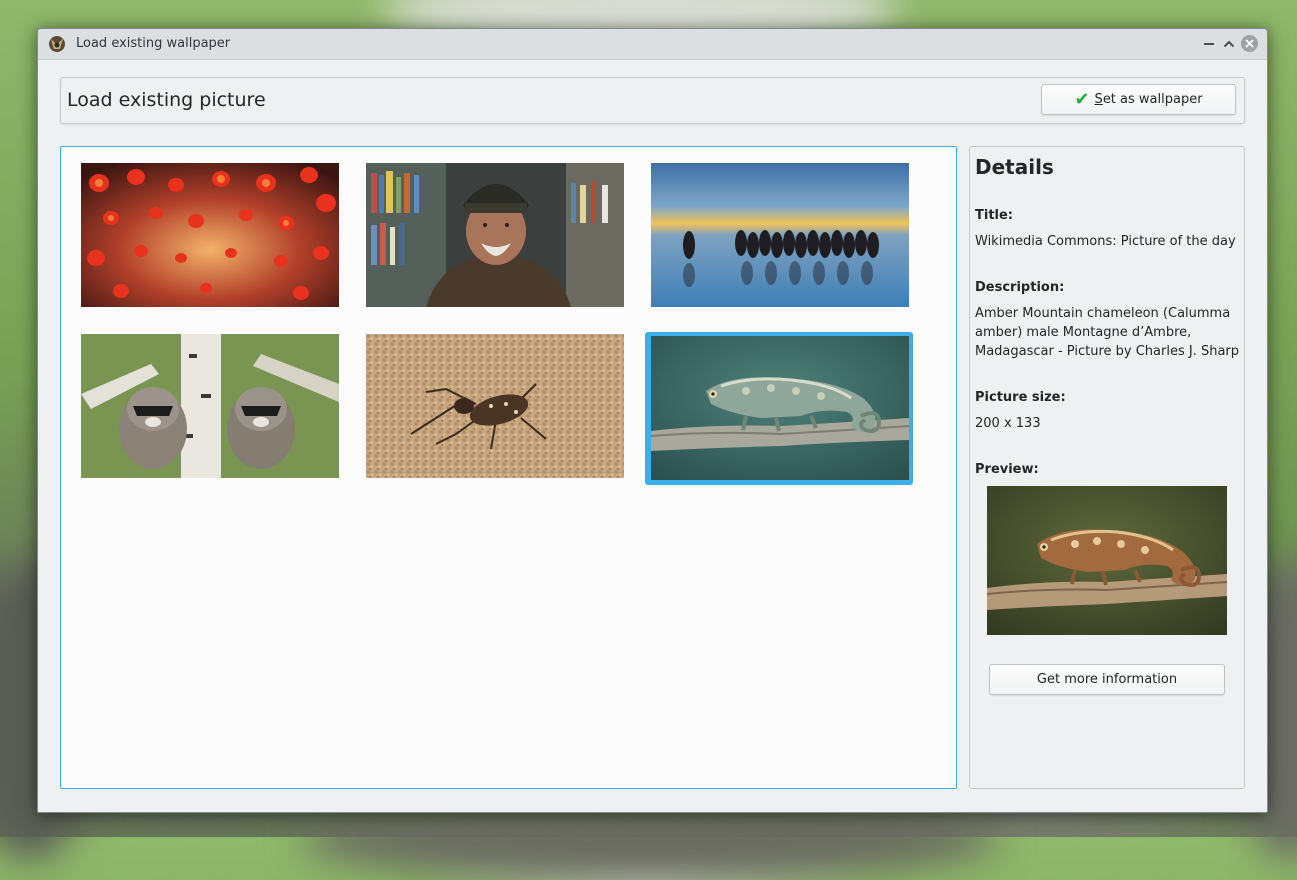 This screenshot has width=1297, height=880. What do you see at coordinates (1014, 167) in the screenshot?
I see `details-heading: Details` at bounding box center [1014, 167].